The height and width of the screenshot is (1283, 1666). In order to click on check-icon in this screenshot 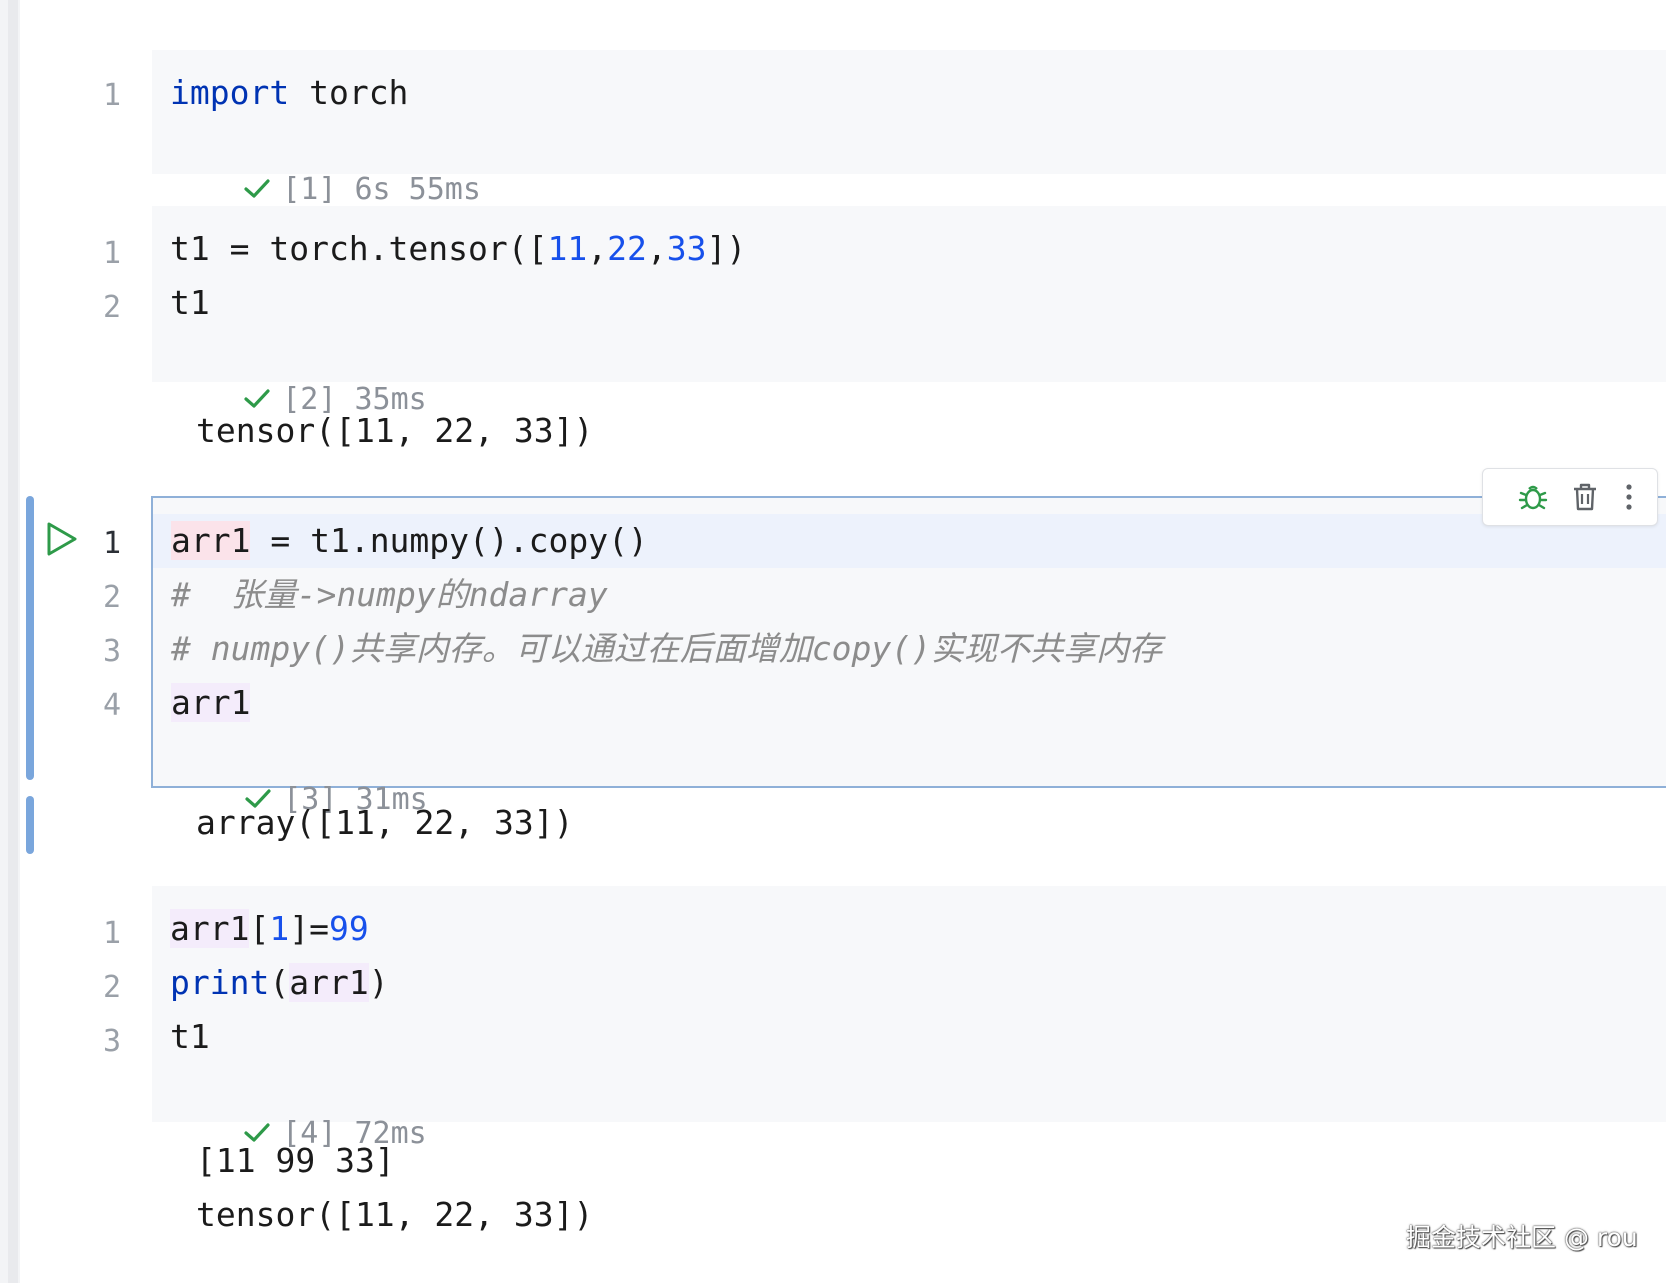, I will do `click(257, 188)`.